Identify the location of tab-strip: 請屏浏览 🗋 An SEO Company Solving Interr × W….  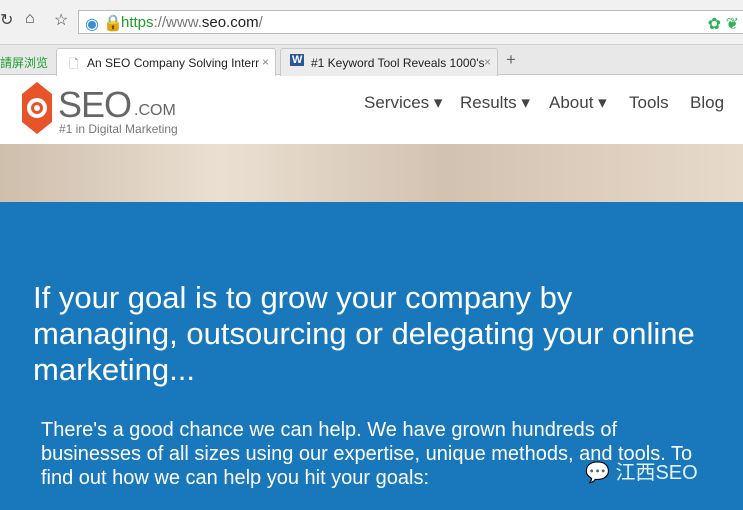
(371, 60).